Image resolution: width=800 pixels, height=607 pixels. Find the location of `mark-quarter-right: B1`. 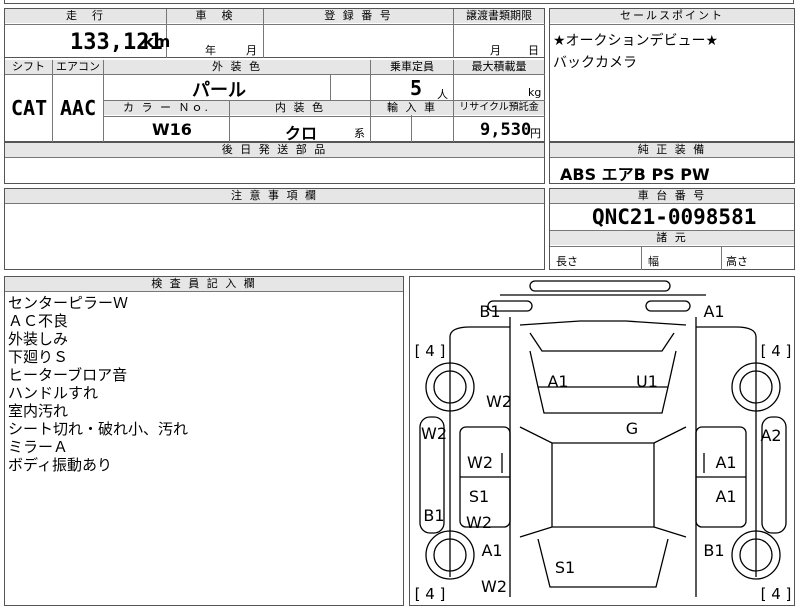

mark-quarter-right: B1 is located at coordinates (713, 550).